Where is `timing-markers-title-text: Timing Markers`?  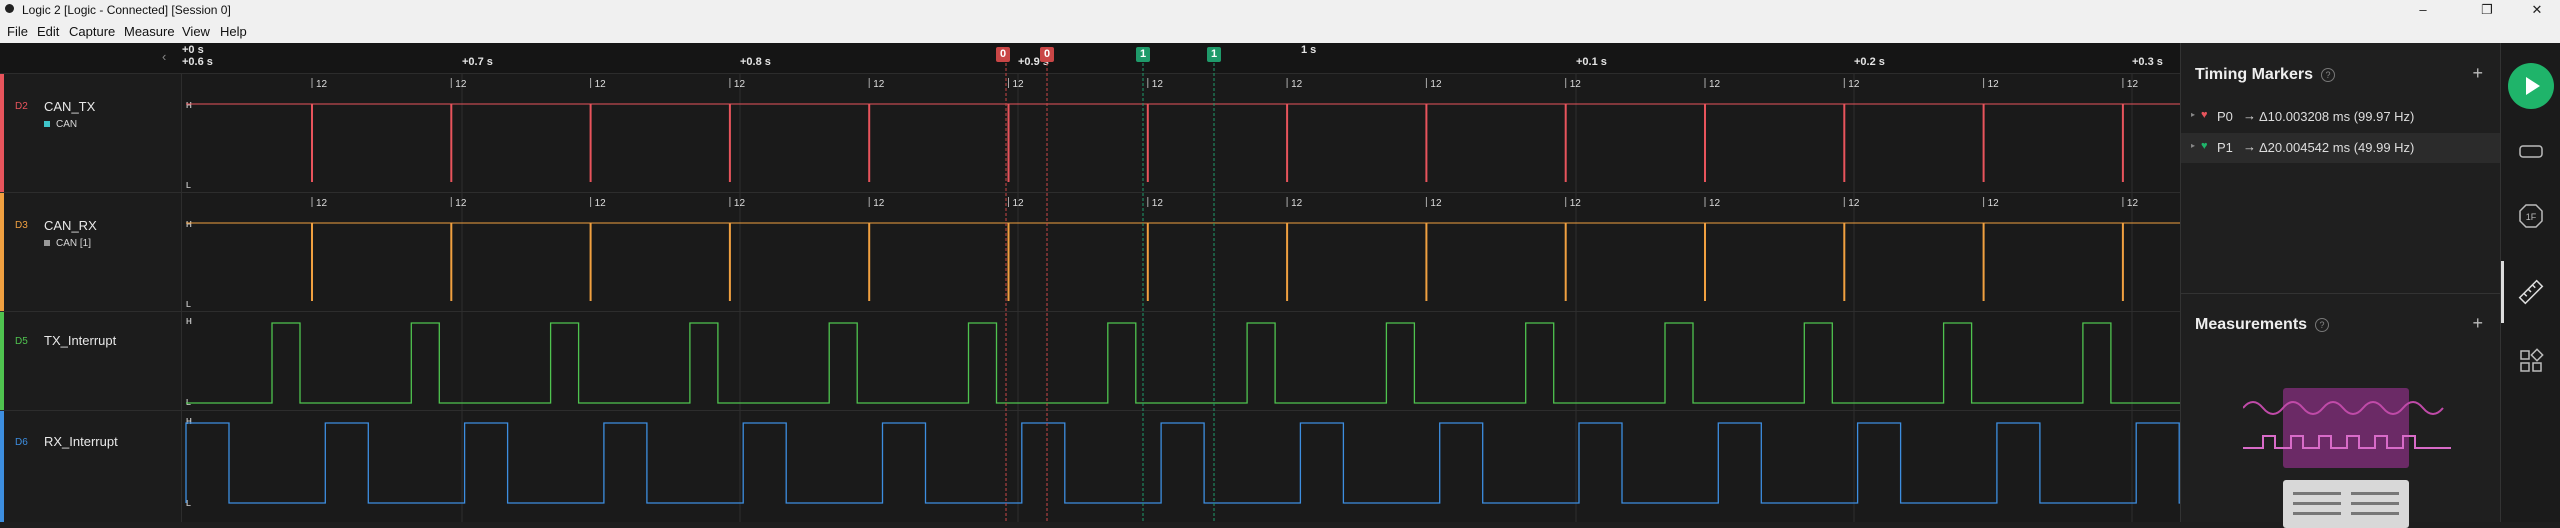 timing-markers-title-text: Timing Markers is located at coordinates (2254, 74).